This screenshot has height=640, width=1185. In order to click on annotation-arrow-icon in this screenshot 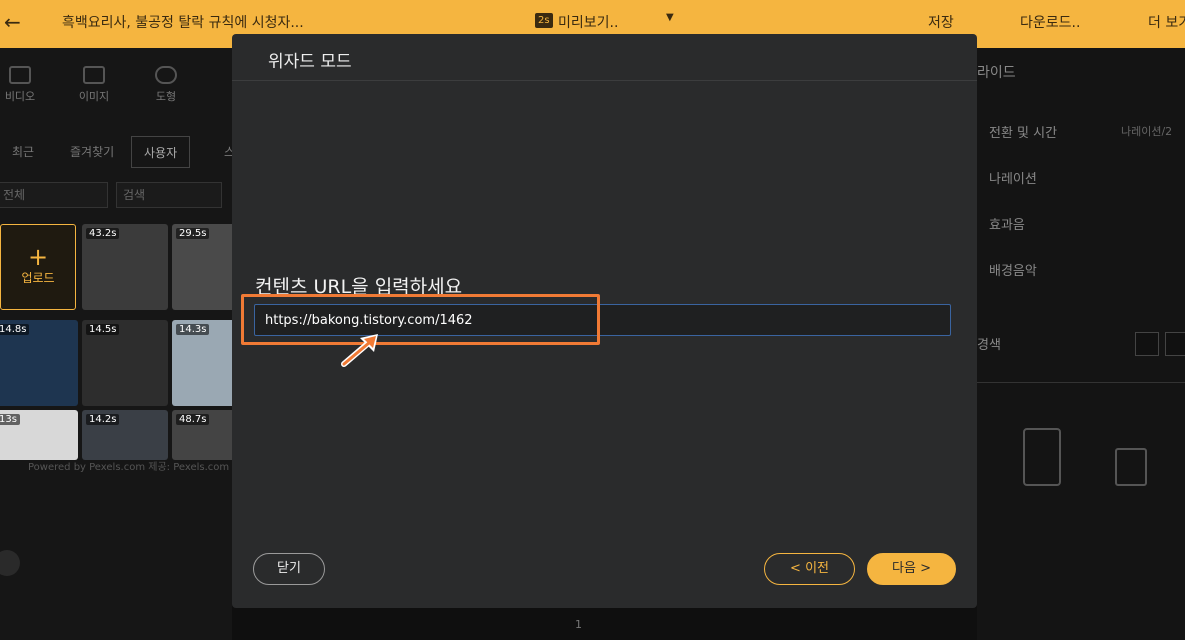, I will do `click(359, 350)`.